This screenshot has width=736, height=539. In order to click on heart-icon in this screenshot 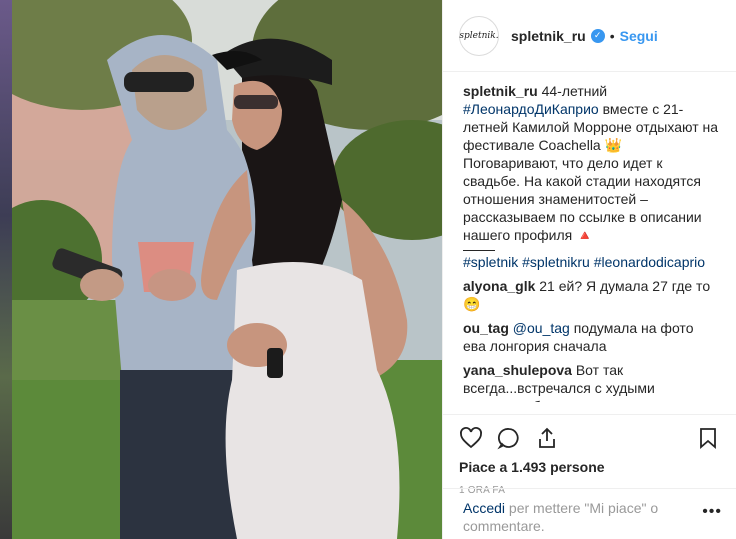, I will do `click(471, 438)`.